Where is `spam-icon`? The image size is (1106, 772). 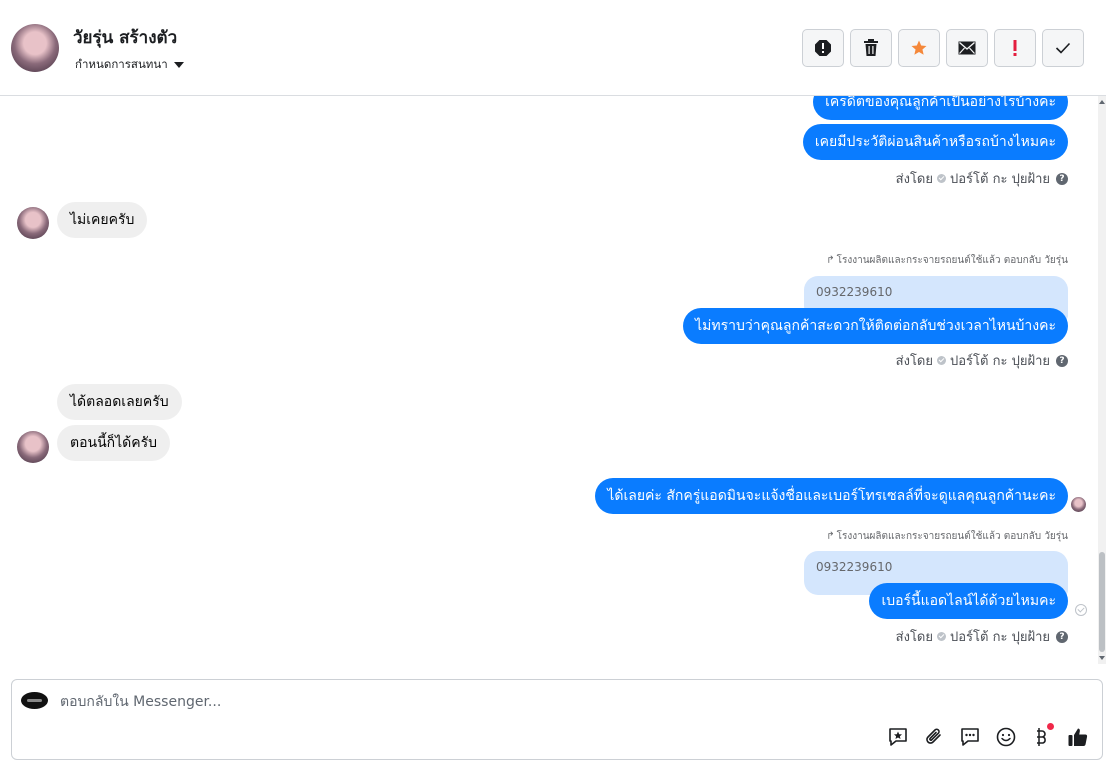
spam-icon is located at coordinates (823, 48).